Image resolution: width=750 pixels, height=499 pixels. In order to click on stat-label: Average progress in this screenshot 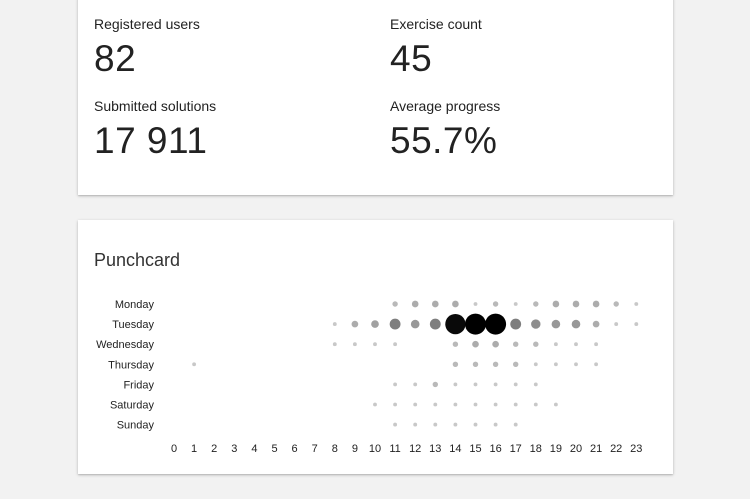, I will do `click(445, 106)`.